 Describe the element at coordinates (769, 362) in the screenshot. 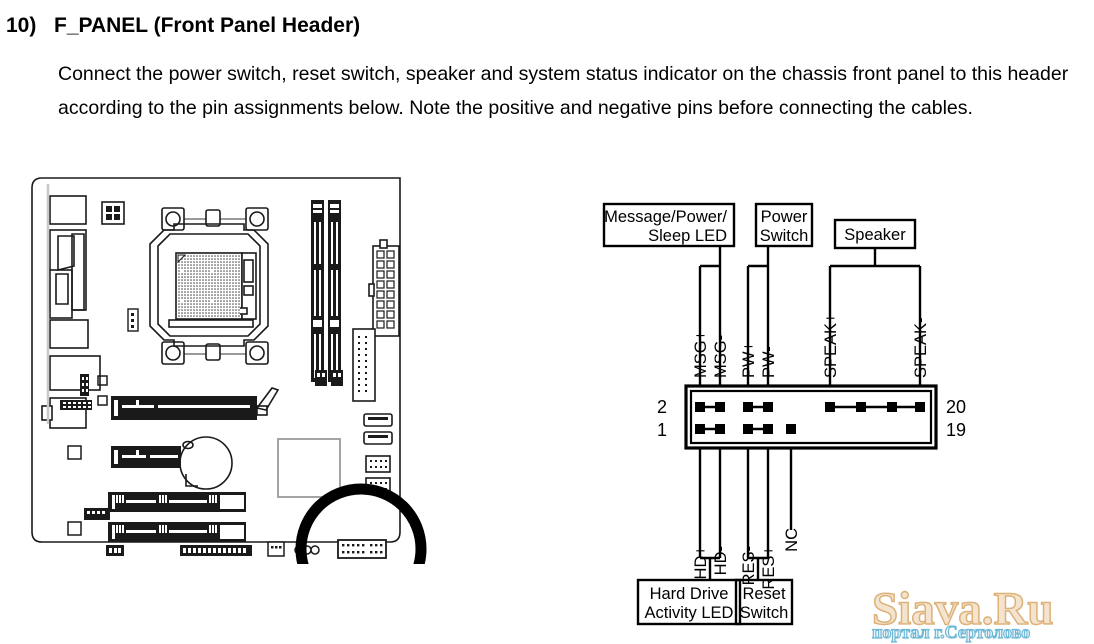

I see `pin-label-pw-minus: PW-` at that location.